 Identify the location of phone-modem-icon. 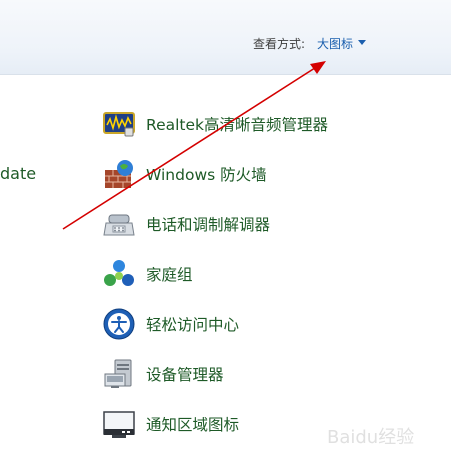
(119, 224).